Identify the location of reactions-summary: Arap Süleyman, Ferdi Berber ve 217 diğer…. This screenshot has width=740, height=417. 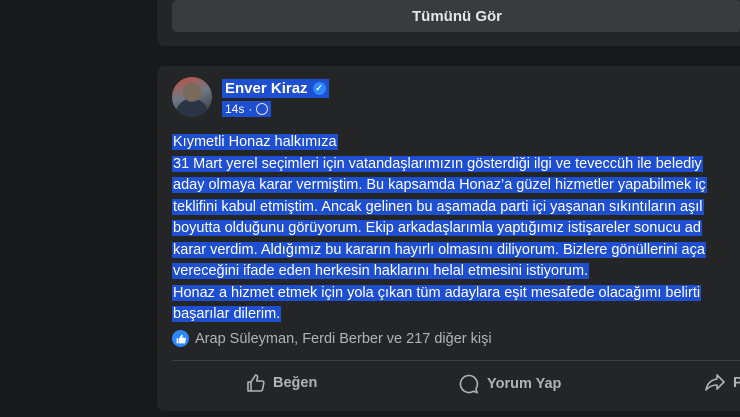
(332, 338).